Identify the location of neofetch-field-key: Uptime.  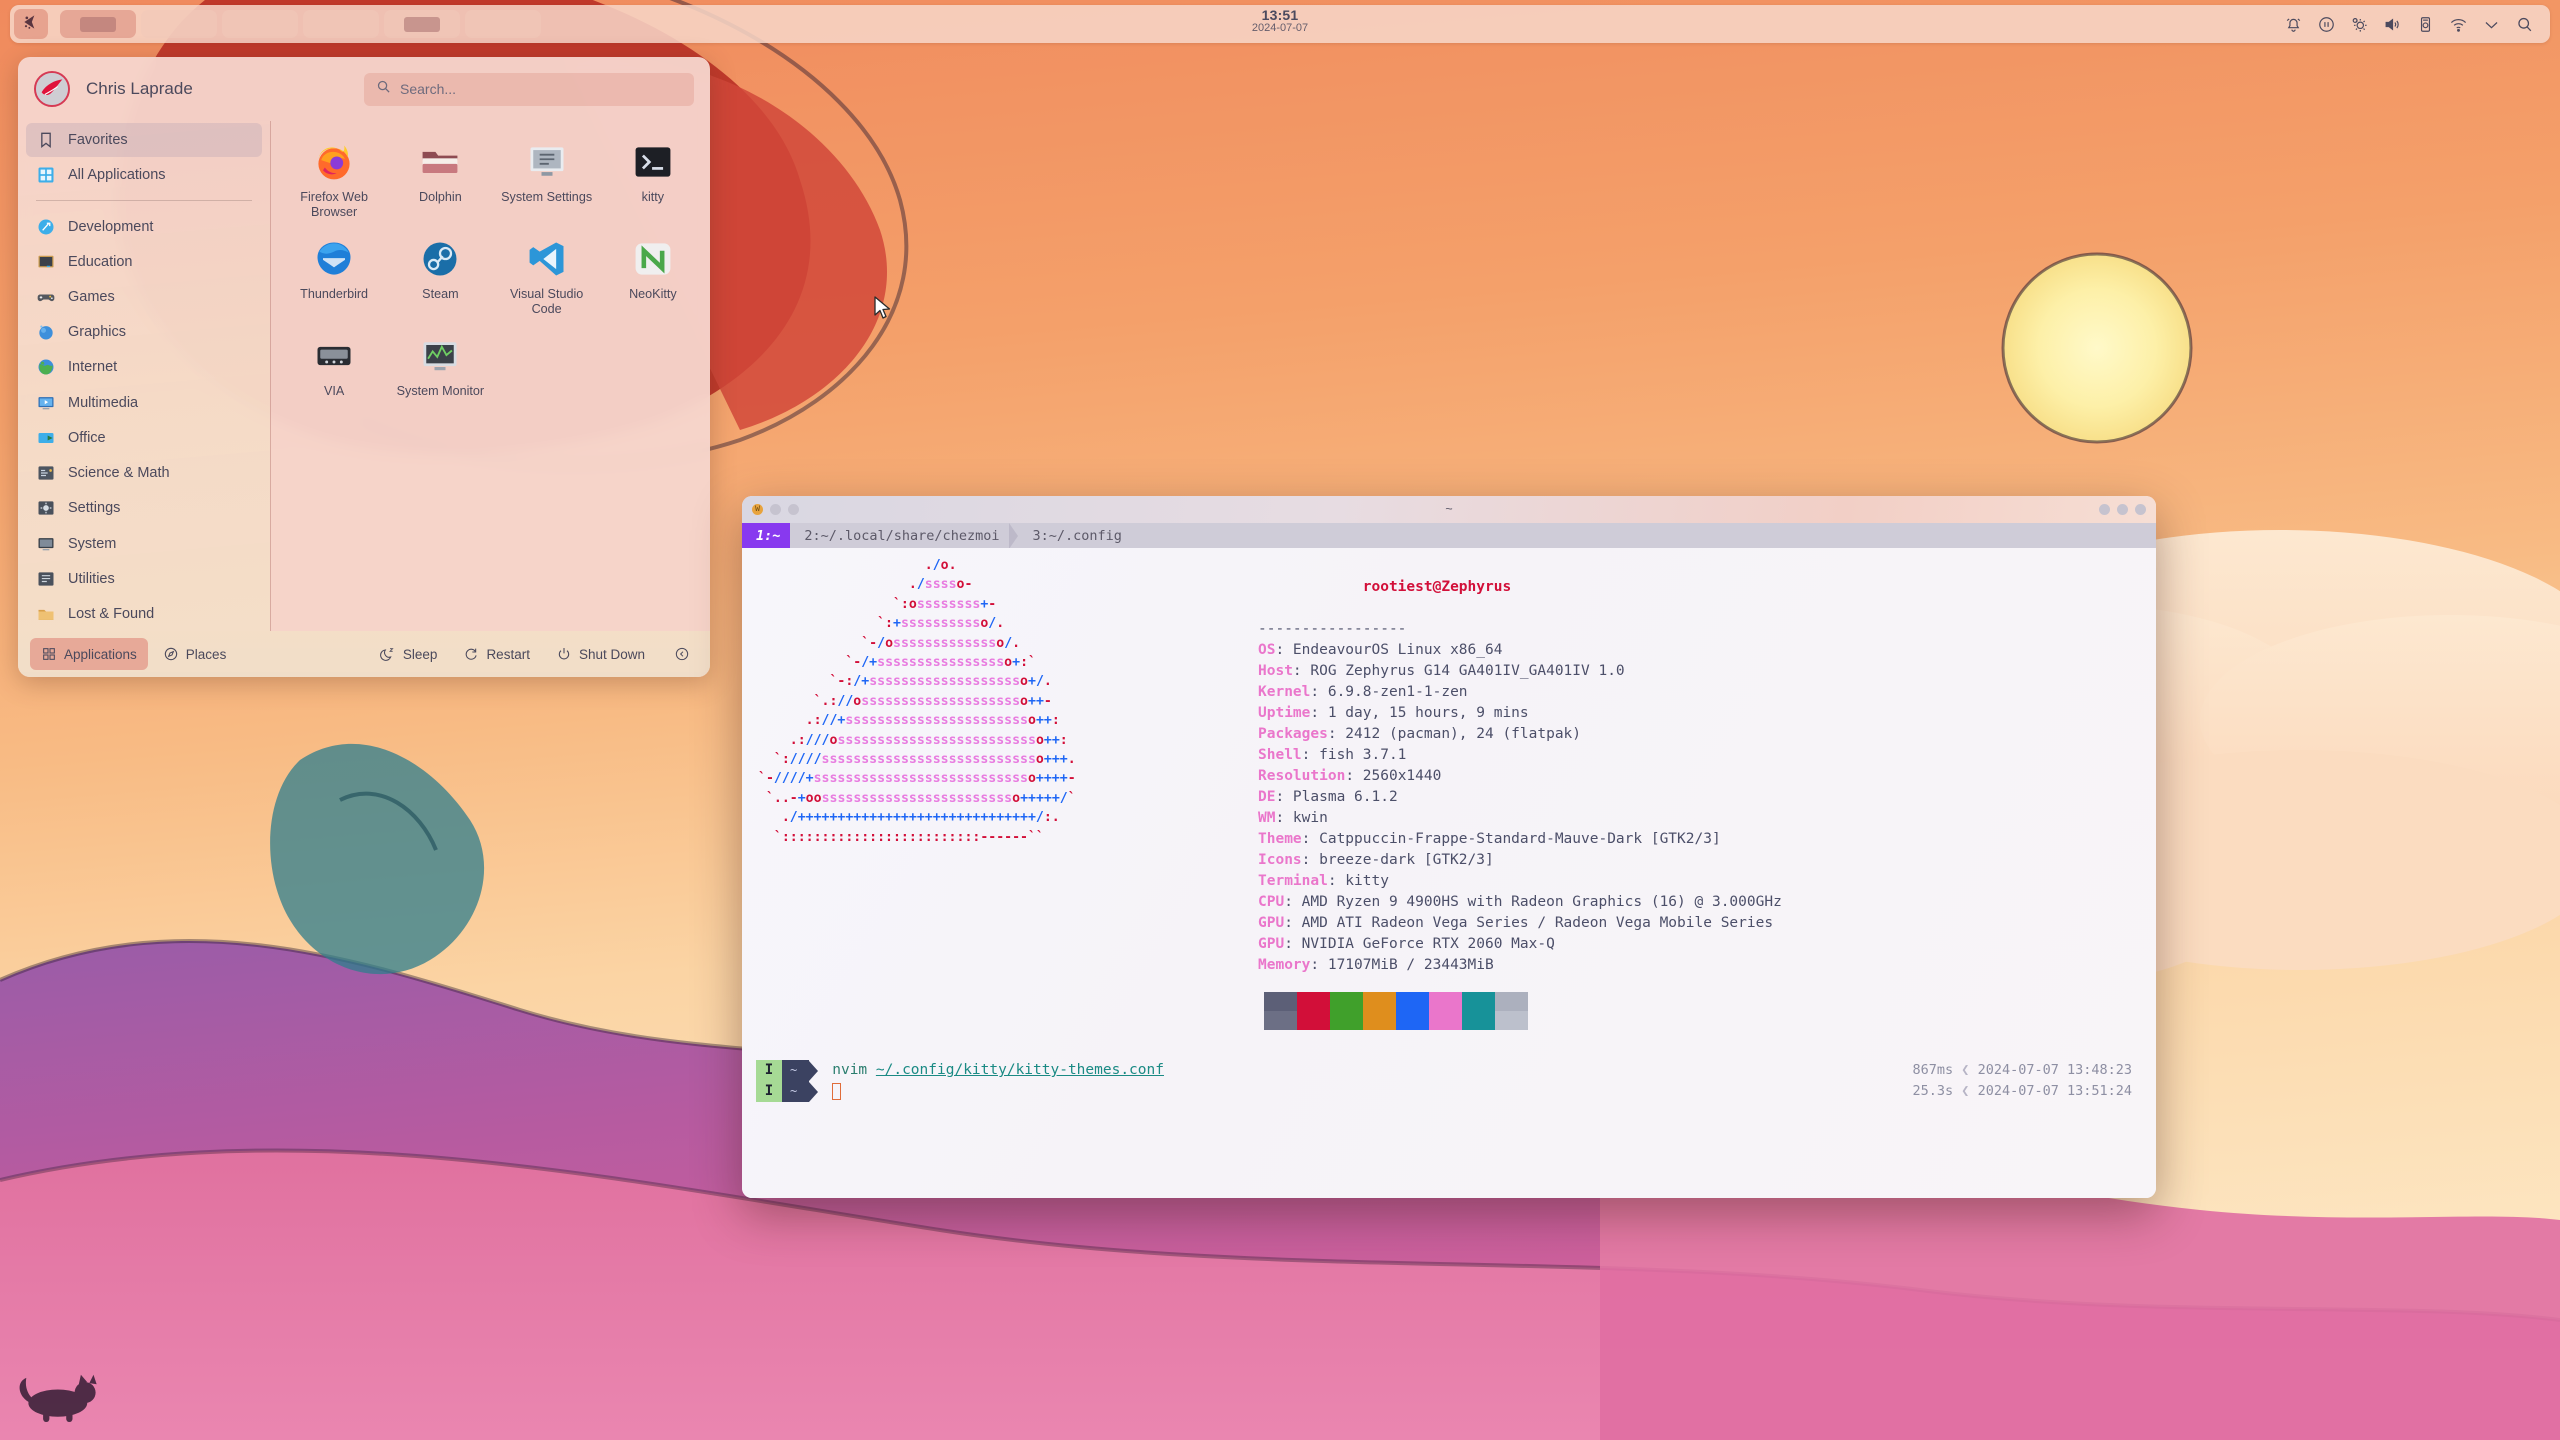
(1284, 713).